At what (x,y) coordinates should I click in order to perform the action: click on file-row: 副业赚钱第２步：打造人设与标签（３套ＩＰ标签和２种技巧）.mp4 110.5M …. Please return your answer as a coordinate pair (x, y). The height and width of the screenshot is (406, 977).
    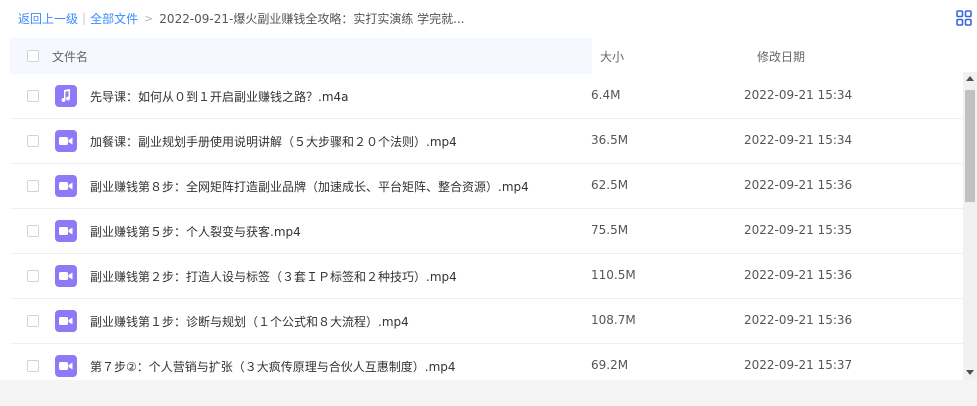
    Looking at the image, I should click on (486, 276).